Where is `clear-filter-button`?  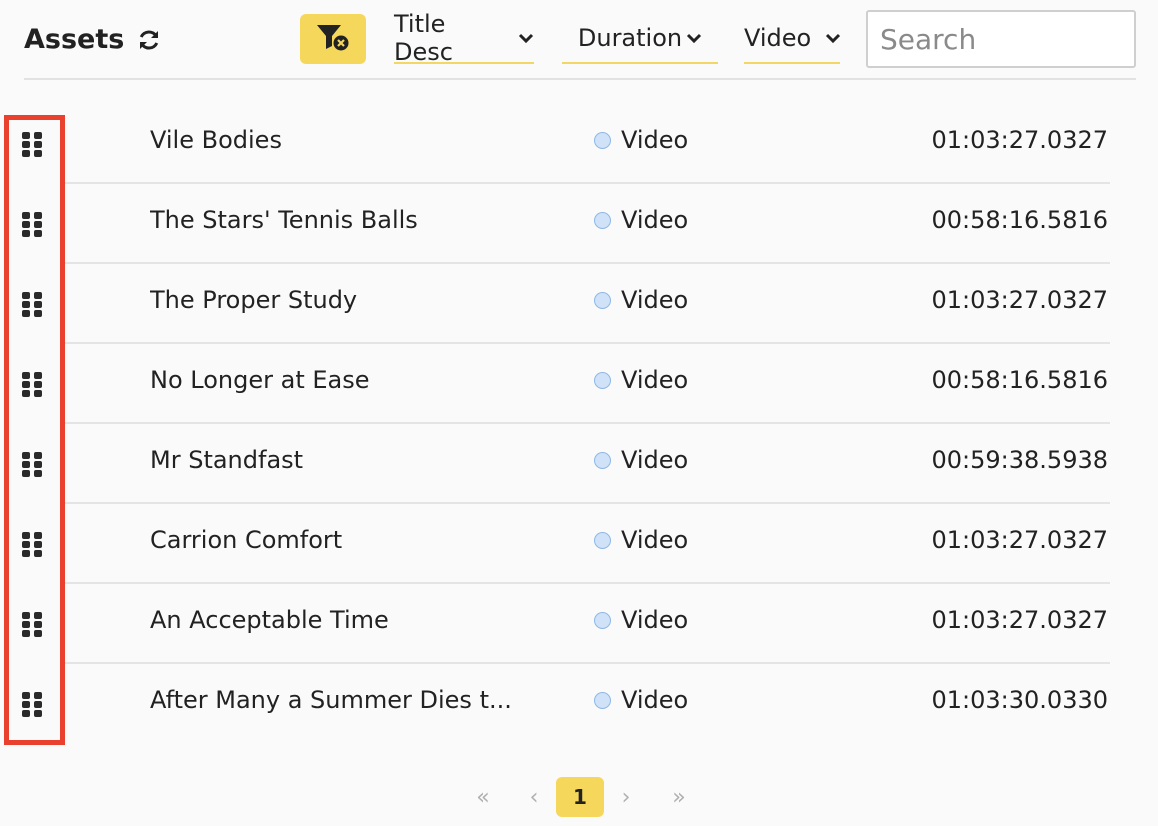 clear-filter-button is located at coordinates (333, 39).